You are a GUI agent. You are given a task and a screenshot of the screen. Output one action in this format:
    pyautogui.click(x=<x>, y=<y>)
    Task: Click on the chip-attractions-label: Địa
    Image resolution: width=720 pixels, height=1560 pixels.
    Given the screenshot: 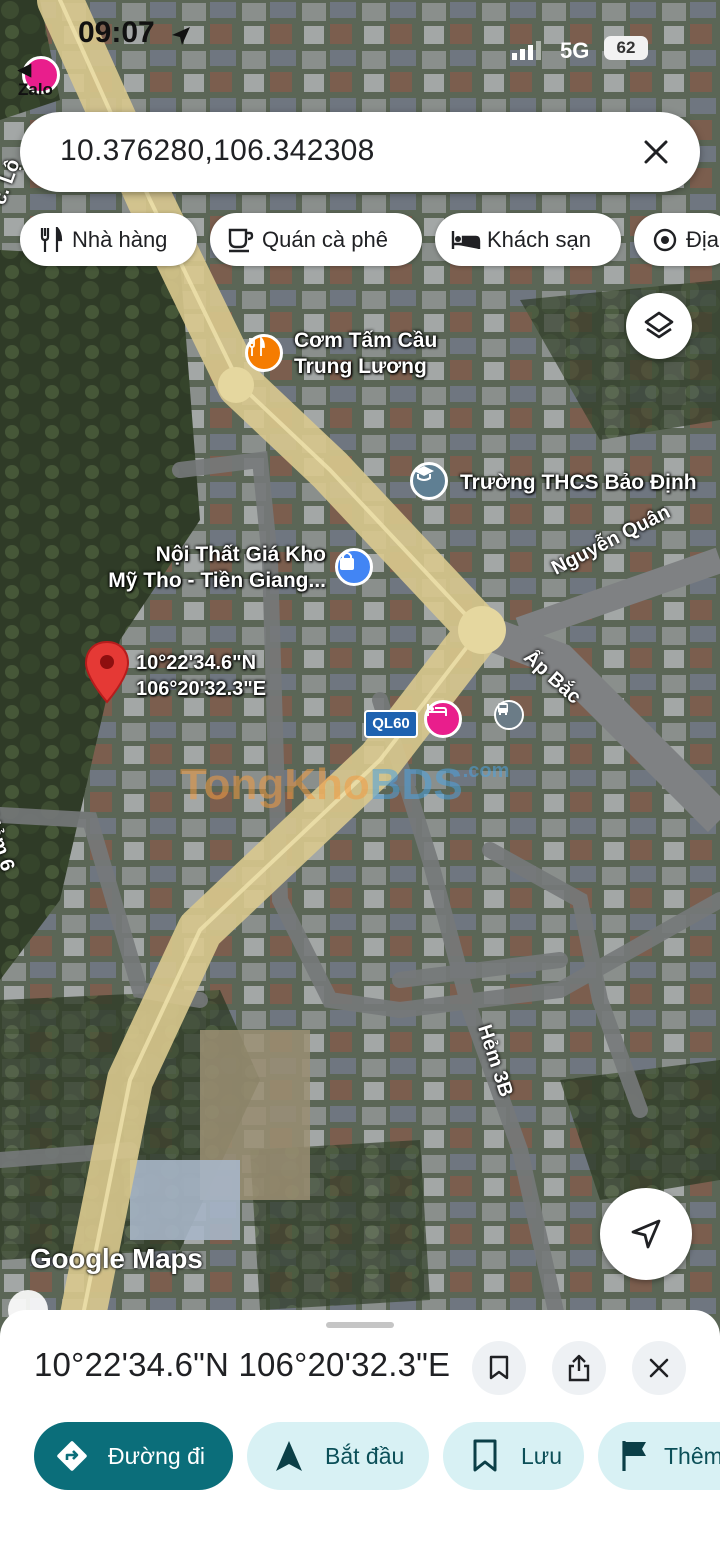 What is the action you would take?
    pyautogui.click(x=703, y=239)
    